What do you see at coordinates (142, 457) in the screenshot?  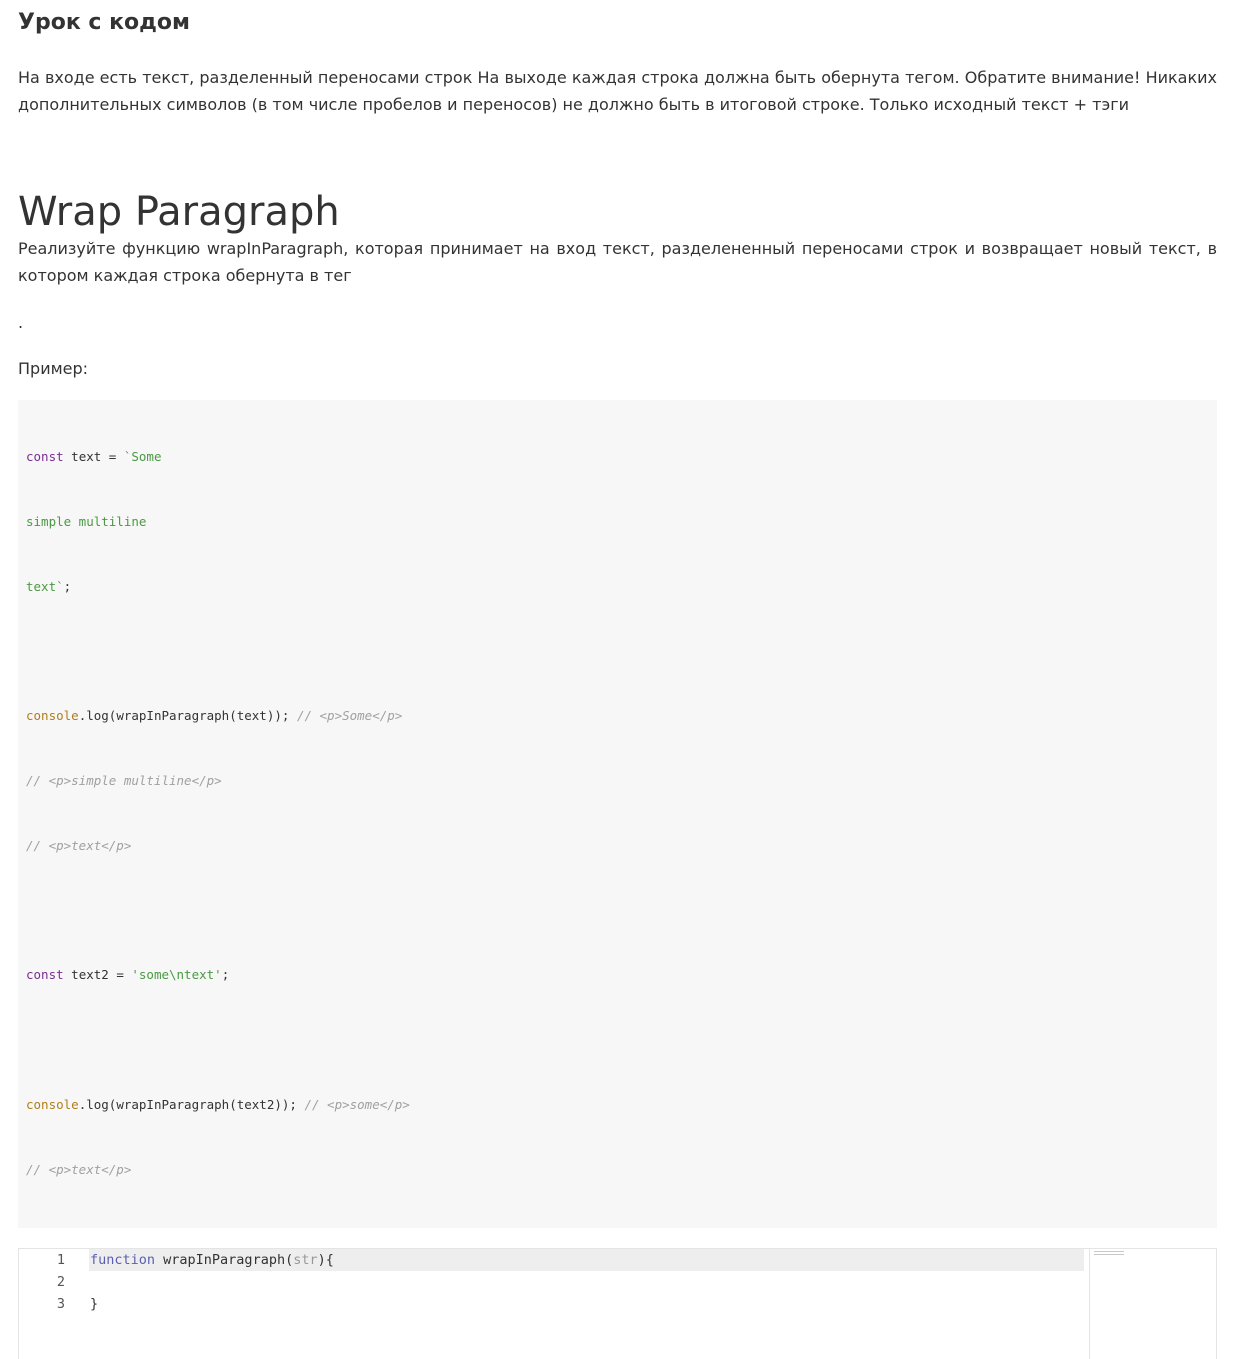 I see `code-string: `Some` at bounding box center [142, 457].